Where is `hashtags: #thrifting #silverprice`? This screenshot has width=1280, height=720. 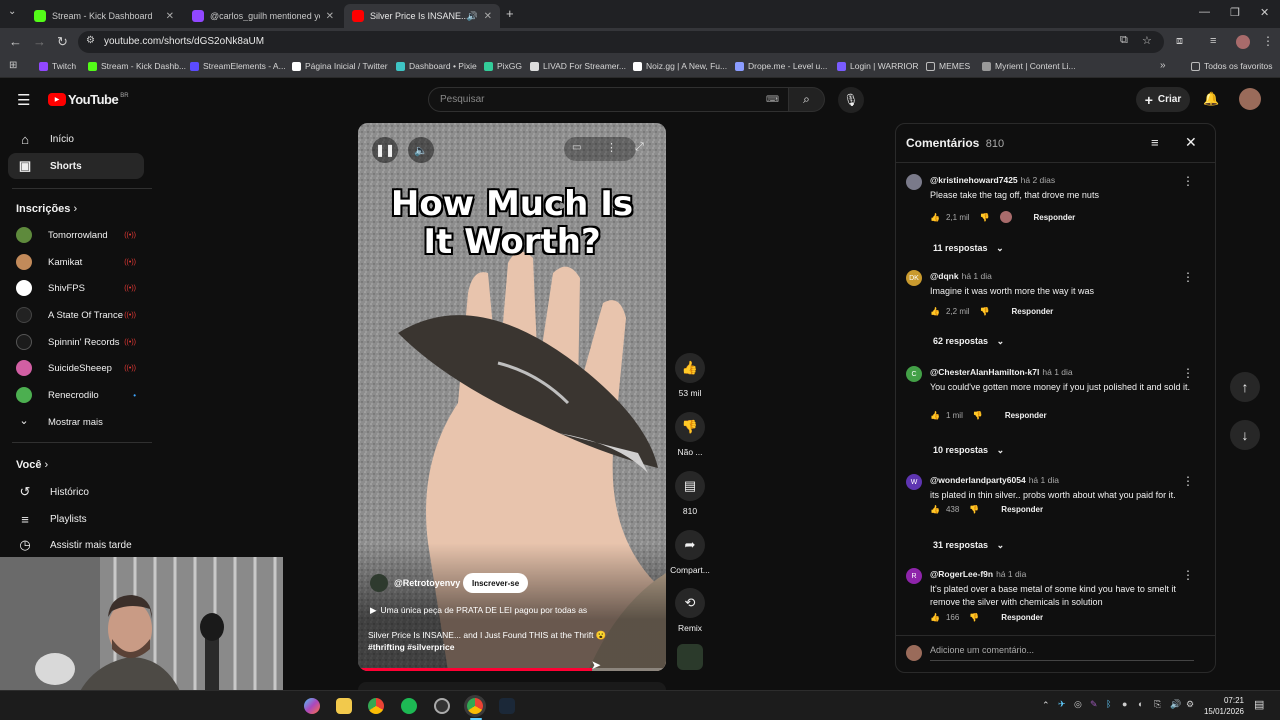 hashtags: #thrifting #silverprice is located at coordinates (411, 647).